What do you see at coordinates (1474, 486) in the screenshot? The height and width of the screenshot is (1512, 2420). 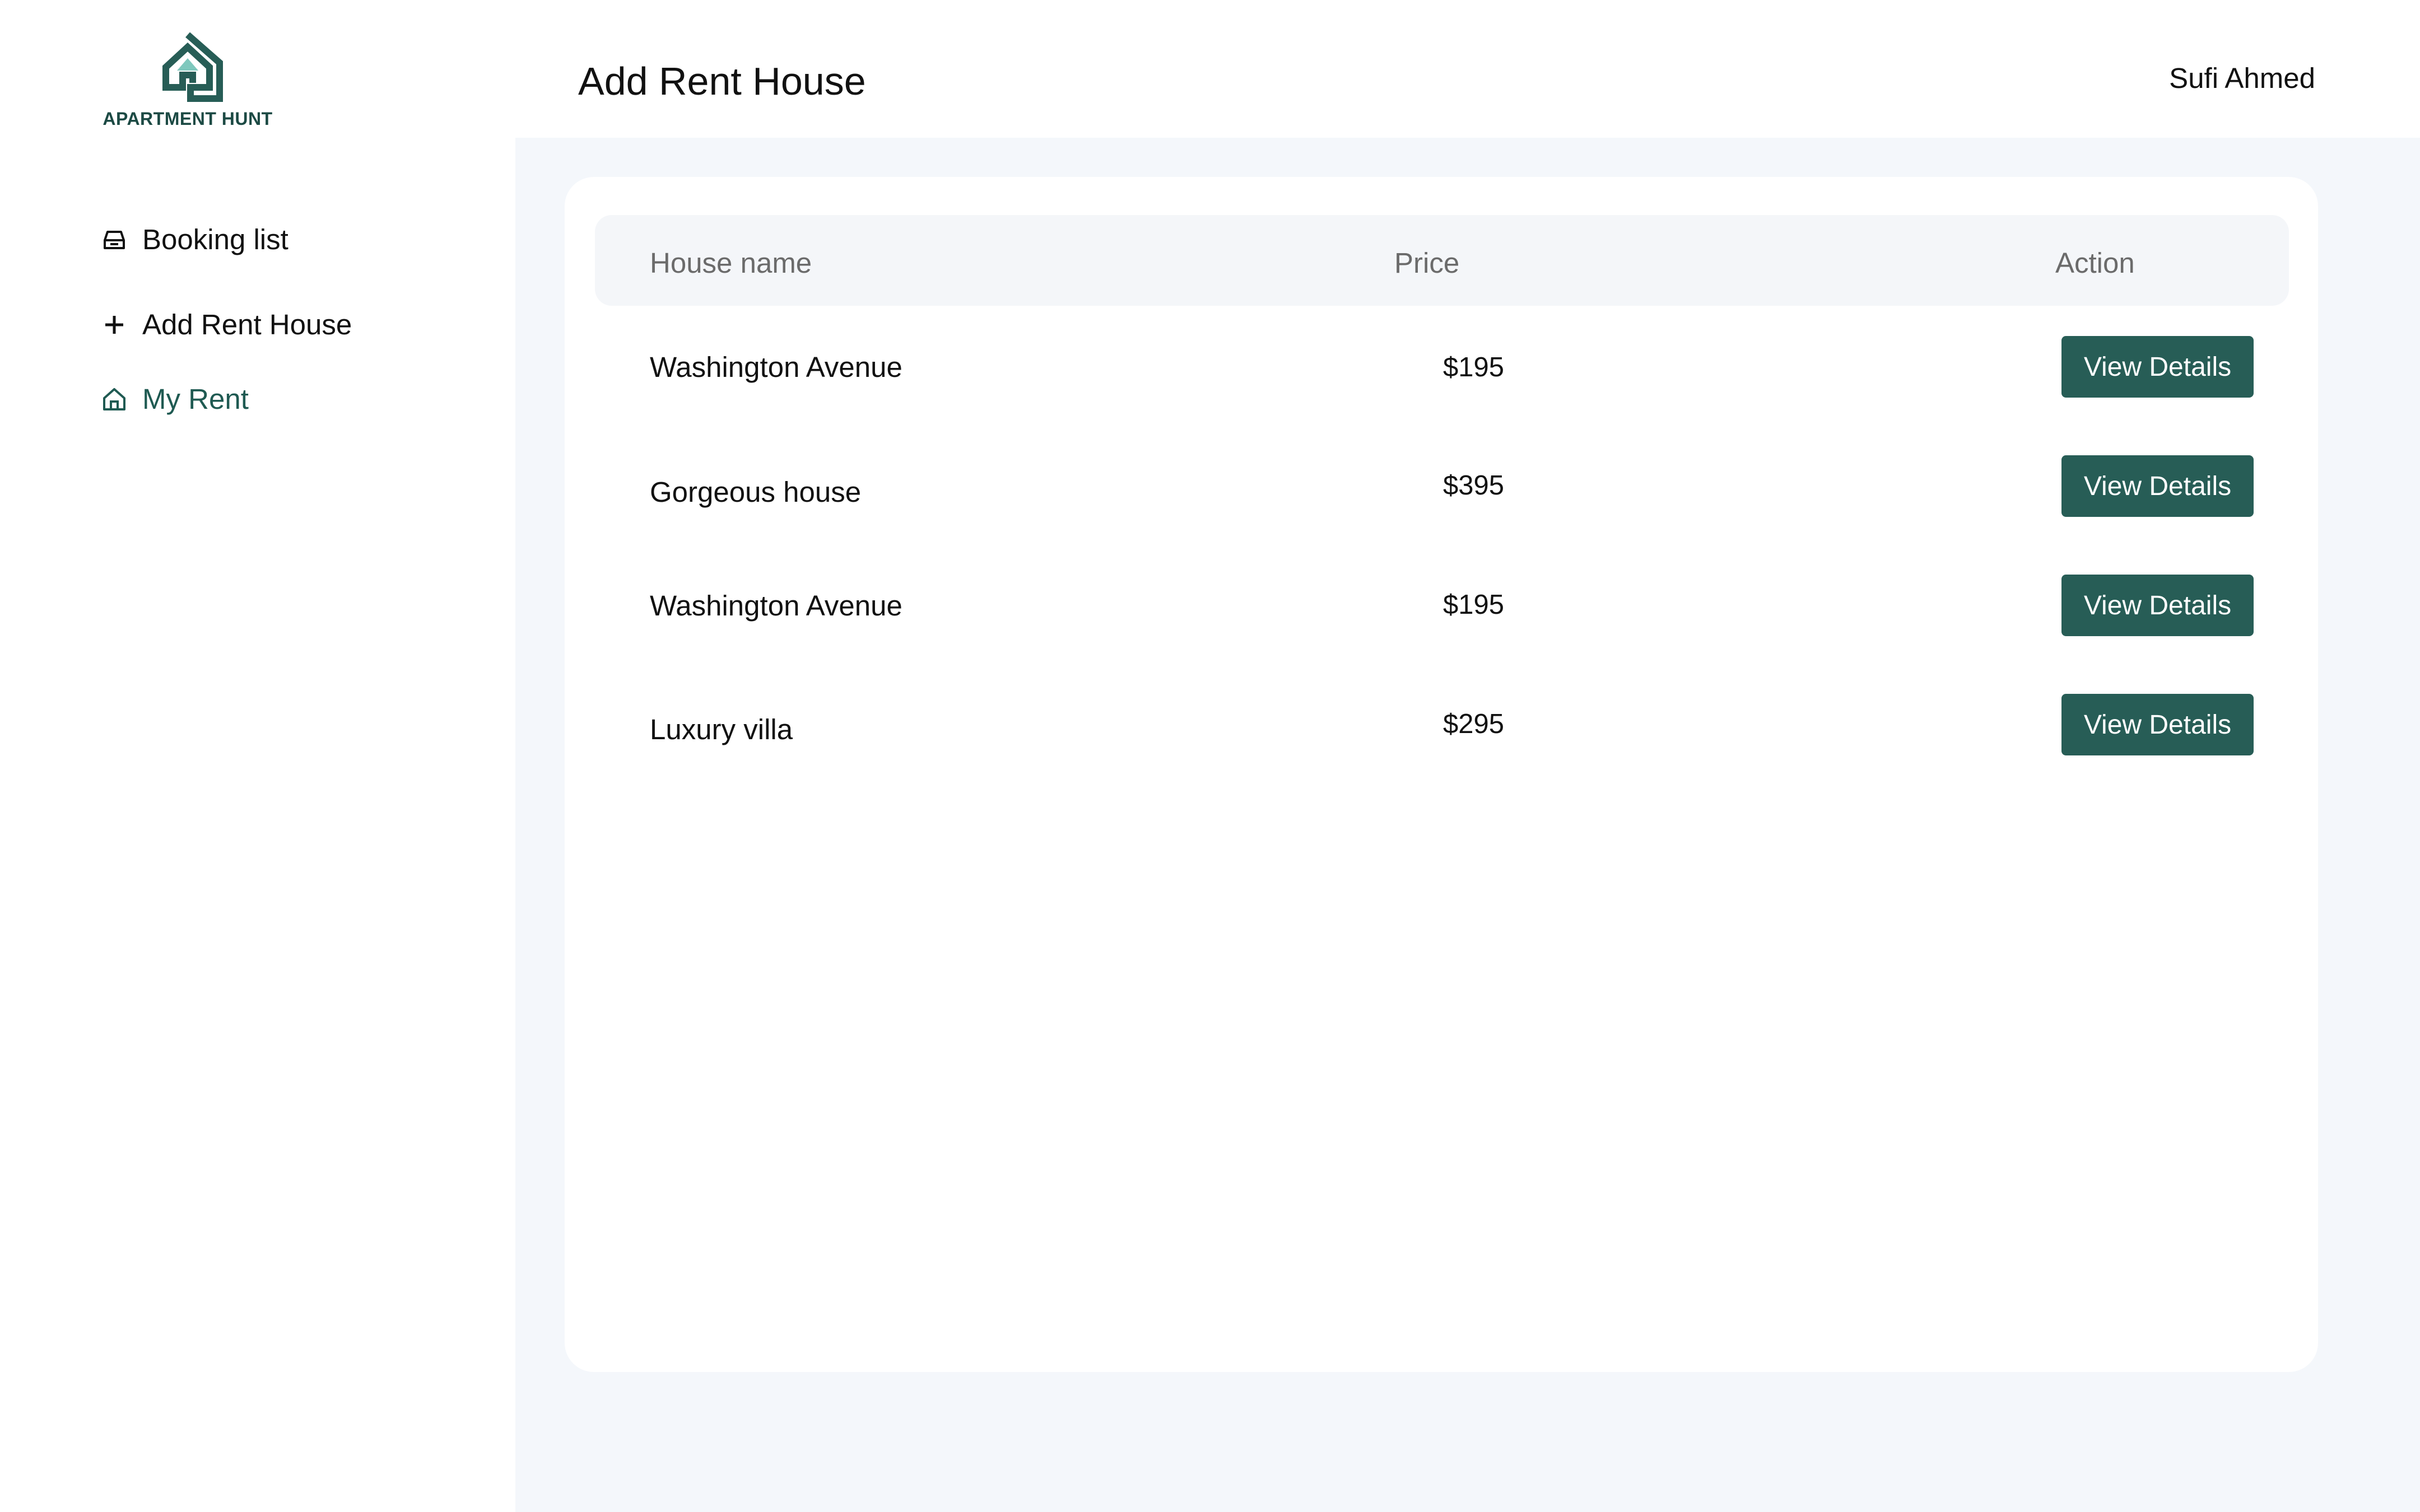 I see `house-price: $395` at bounding box center [1474, 486].